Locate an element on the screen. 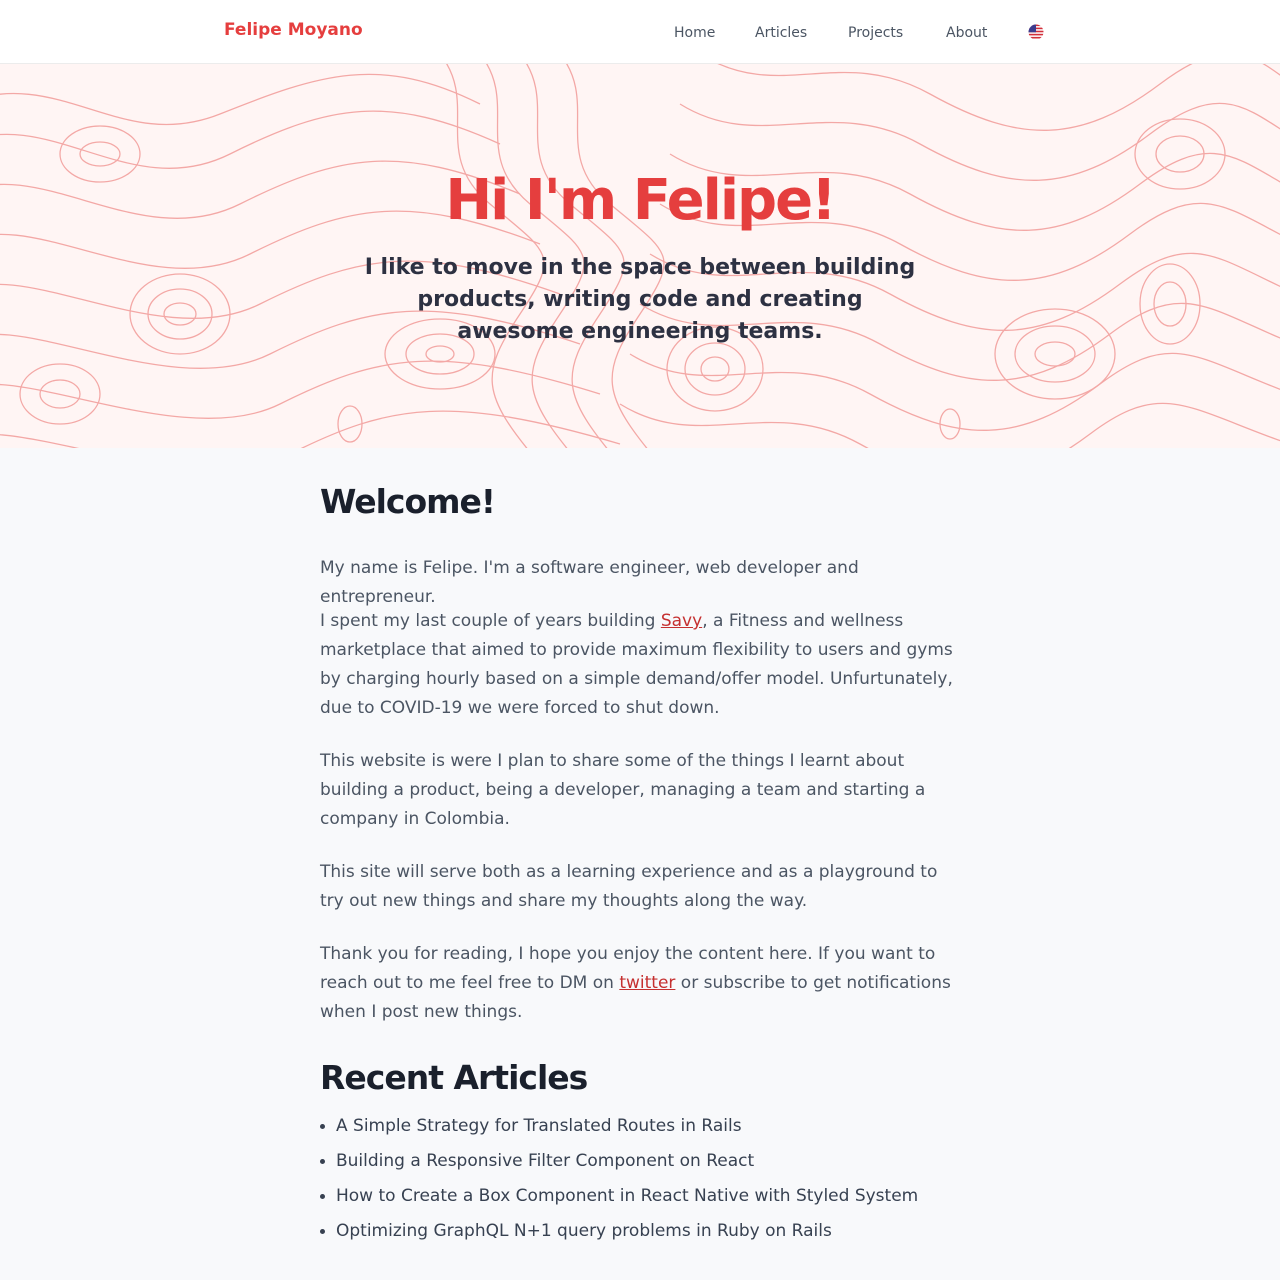  recent-articles-heading: Recent Articles is located at coordinates (454, 1077).